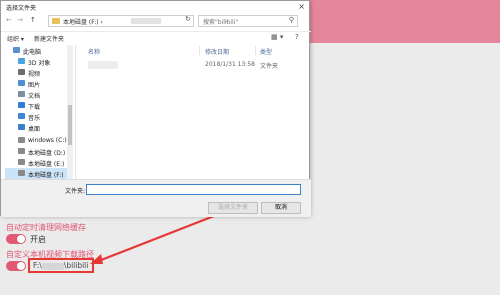  I want to click on sidebar-item-label: 文档, so click(34, 96).